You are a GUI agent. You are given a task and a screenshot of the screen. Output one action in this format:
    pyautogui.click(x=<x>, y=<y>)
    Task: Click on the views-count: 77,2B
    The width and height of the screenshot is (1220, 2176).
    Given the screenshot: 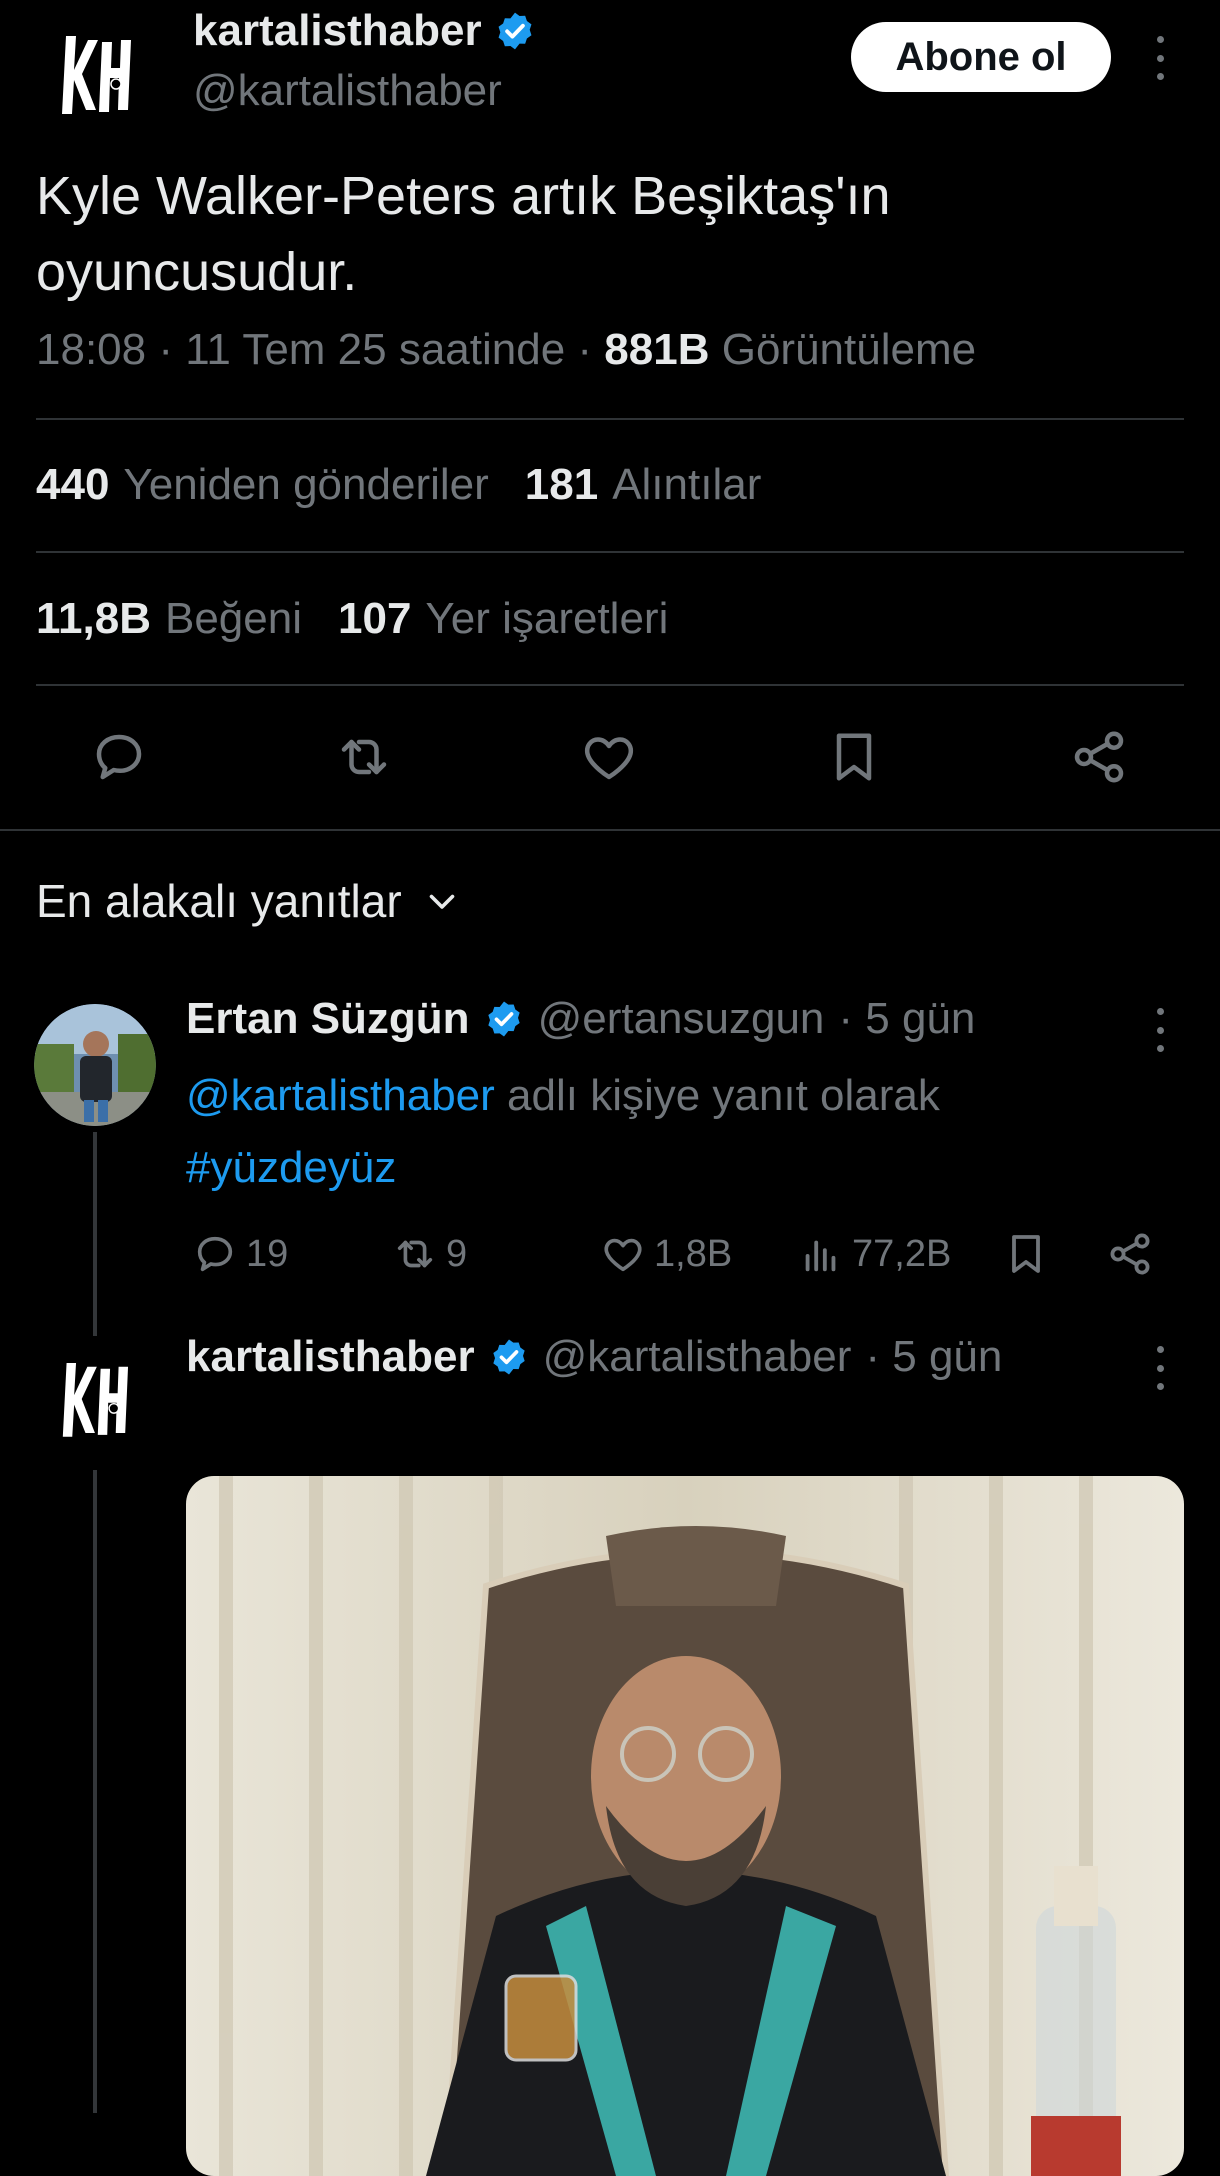 What is the action you would take?
    pyautogui.click(x=902, y=1253)
    